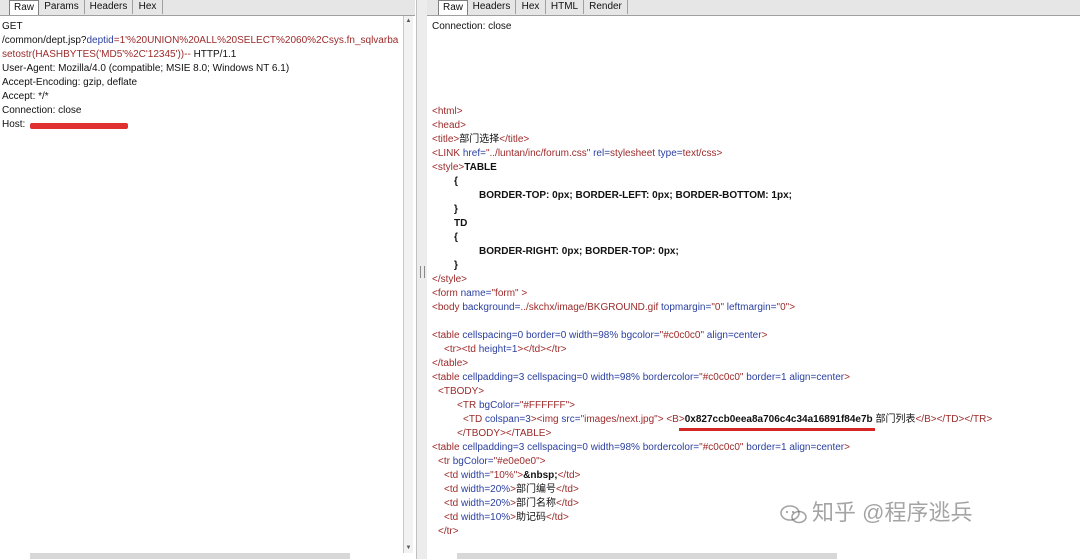 The width and height of the screenshot is (1080, 559). Describe the element at coordinates (512, 475) in the screenshot. I see `code-line: <td width="10%">&nbsp;</td>` at that location.